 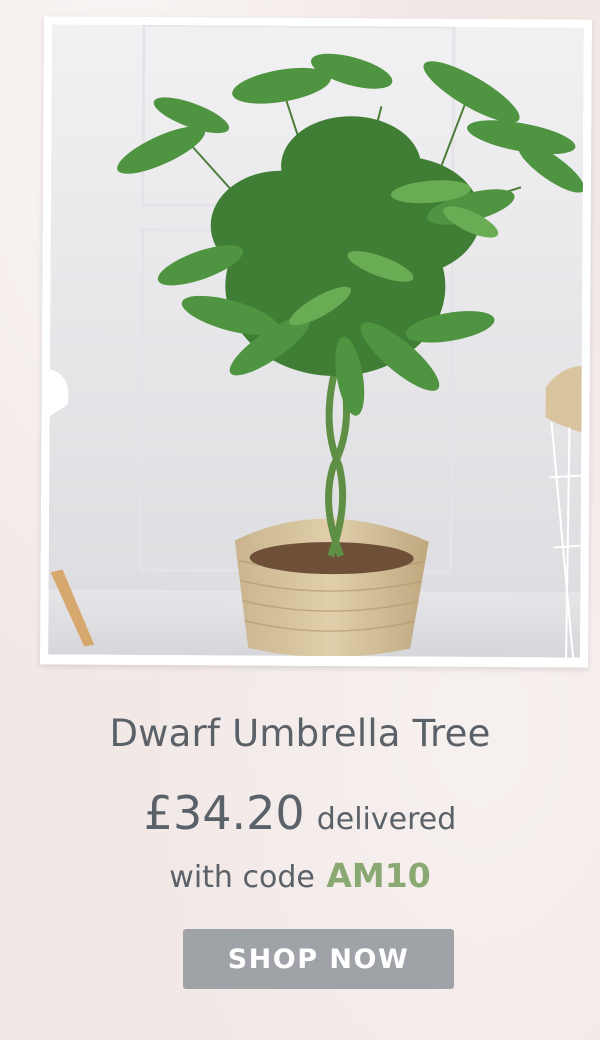 What do you see at coordinates (386, 819) in the screenshot?
I see `price-suffix: delivered` at bounding box center [386, 819].